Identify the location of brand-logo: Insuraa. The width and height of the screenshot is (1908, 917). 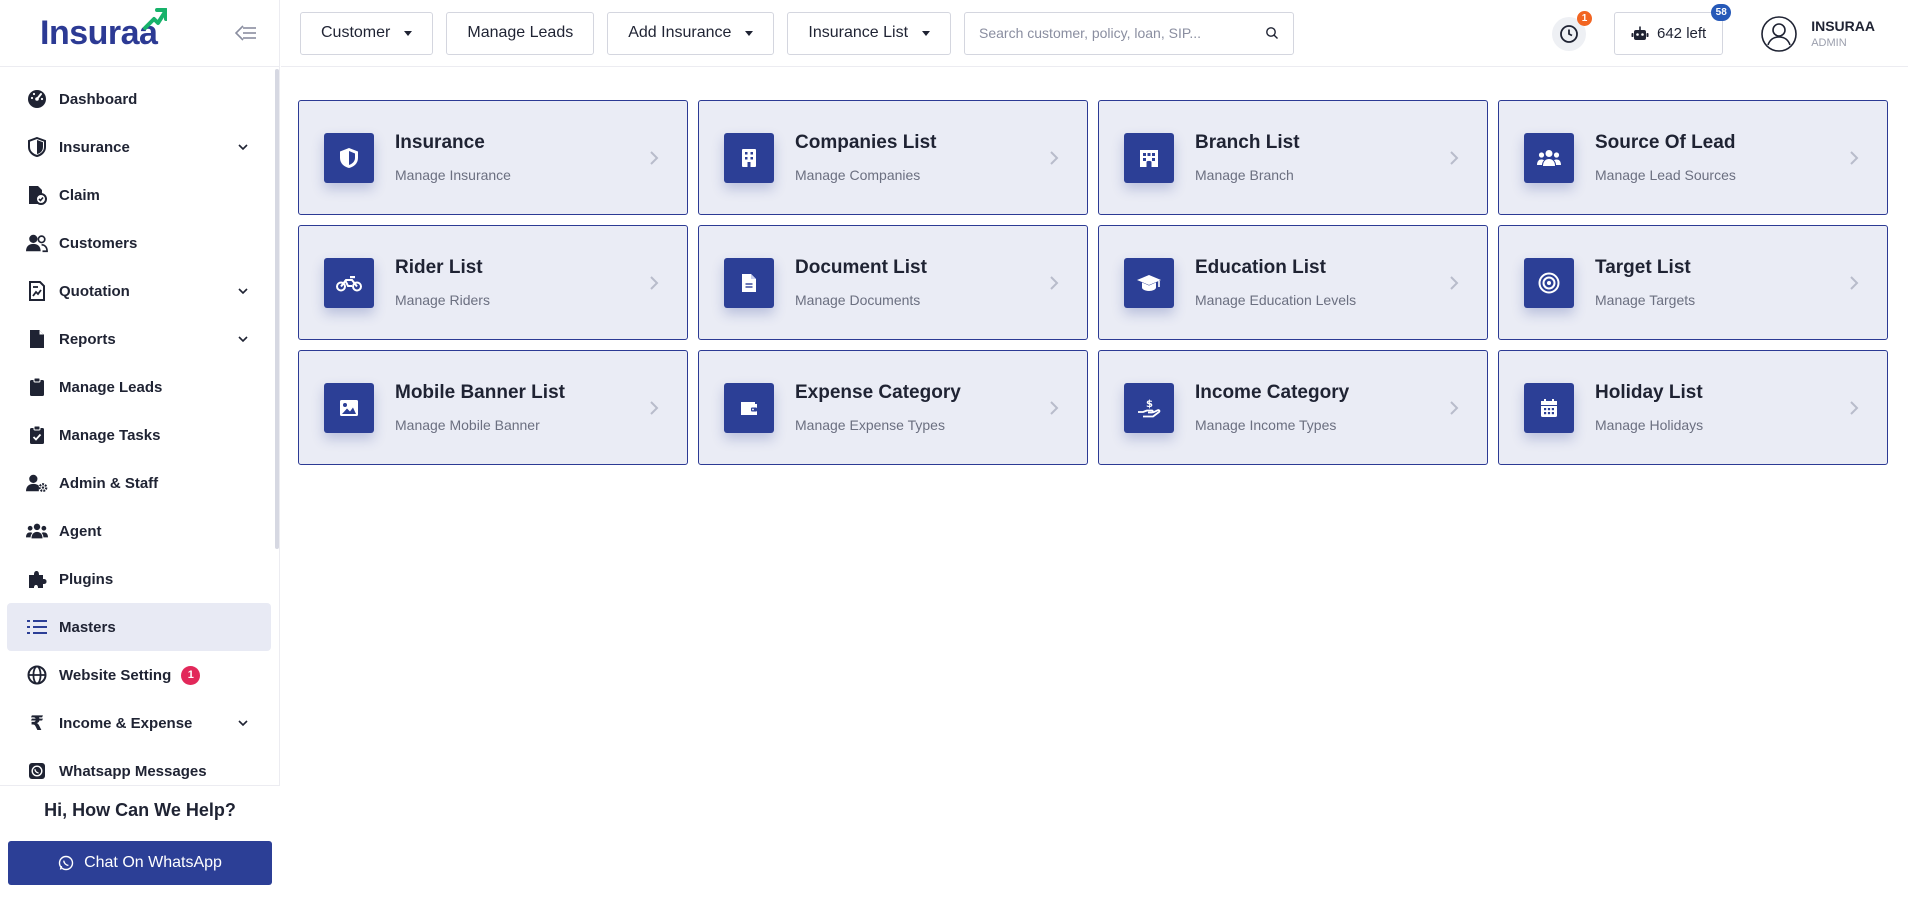
(104, 30).